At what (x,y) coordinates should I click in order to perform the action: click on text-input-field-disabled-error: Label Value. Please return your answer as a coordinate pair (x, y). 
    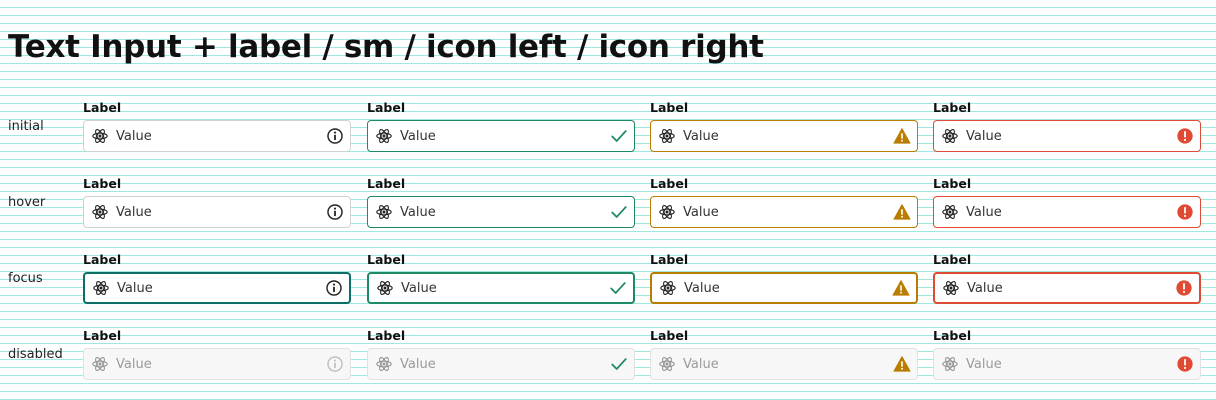
    Looking at the image, I should click on (1067, 354).